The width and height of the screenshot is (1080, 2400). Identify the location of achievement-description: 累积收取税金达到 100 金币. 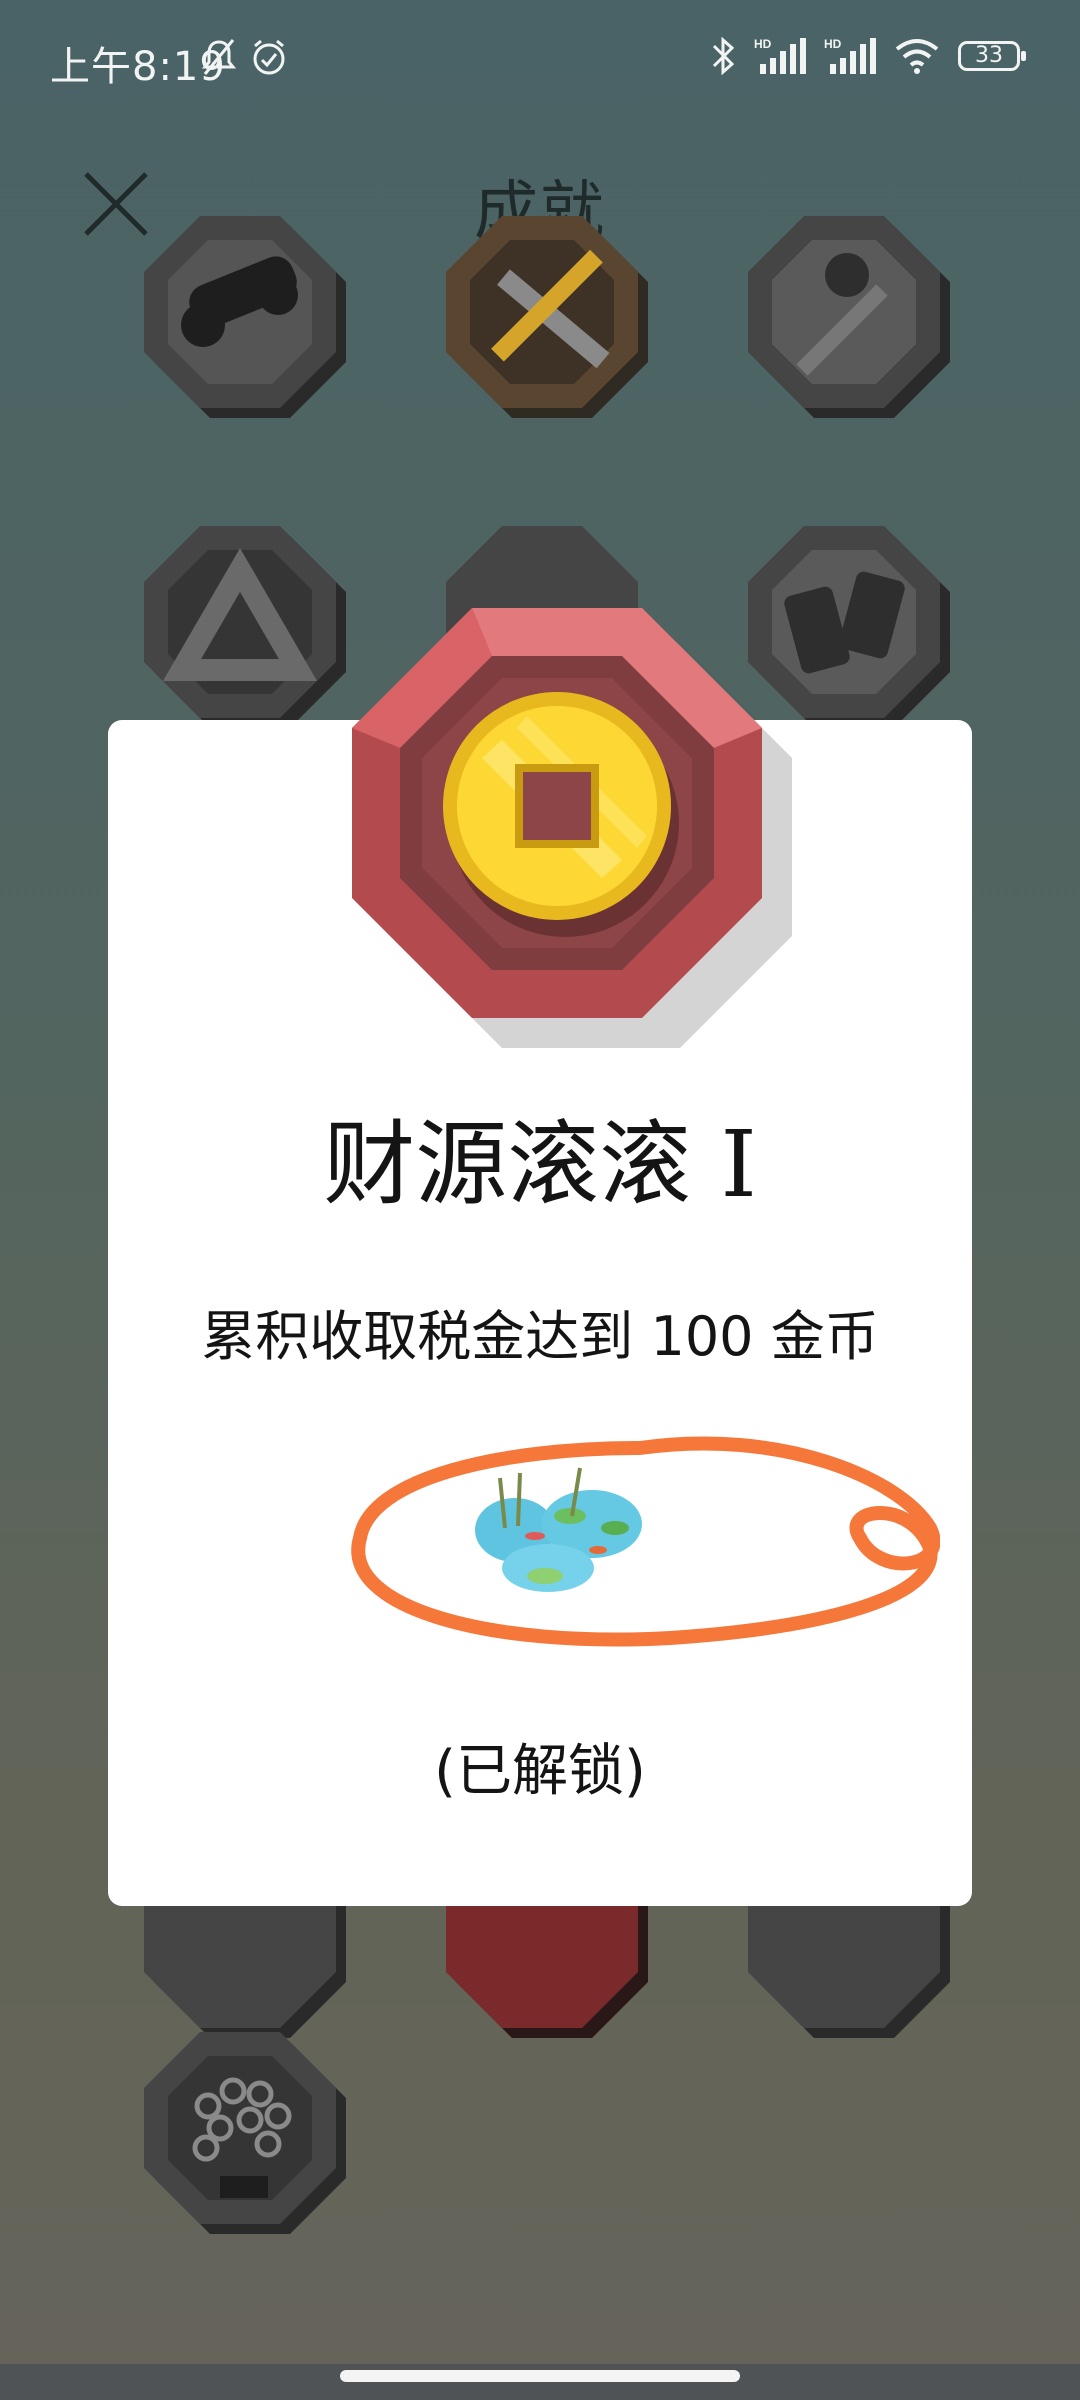
(540, 1336).